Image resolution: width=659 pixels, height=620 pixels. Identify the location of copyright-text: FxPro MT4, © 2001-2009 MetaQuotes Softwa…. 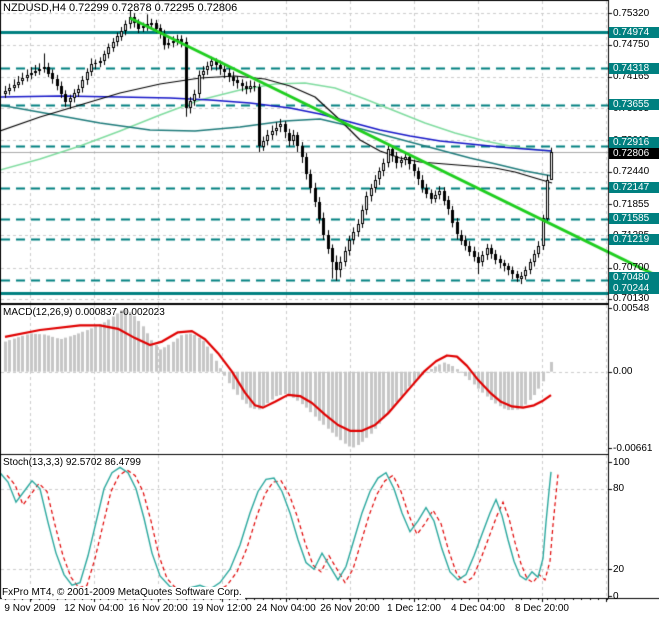
(123, 593).